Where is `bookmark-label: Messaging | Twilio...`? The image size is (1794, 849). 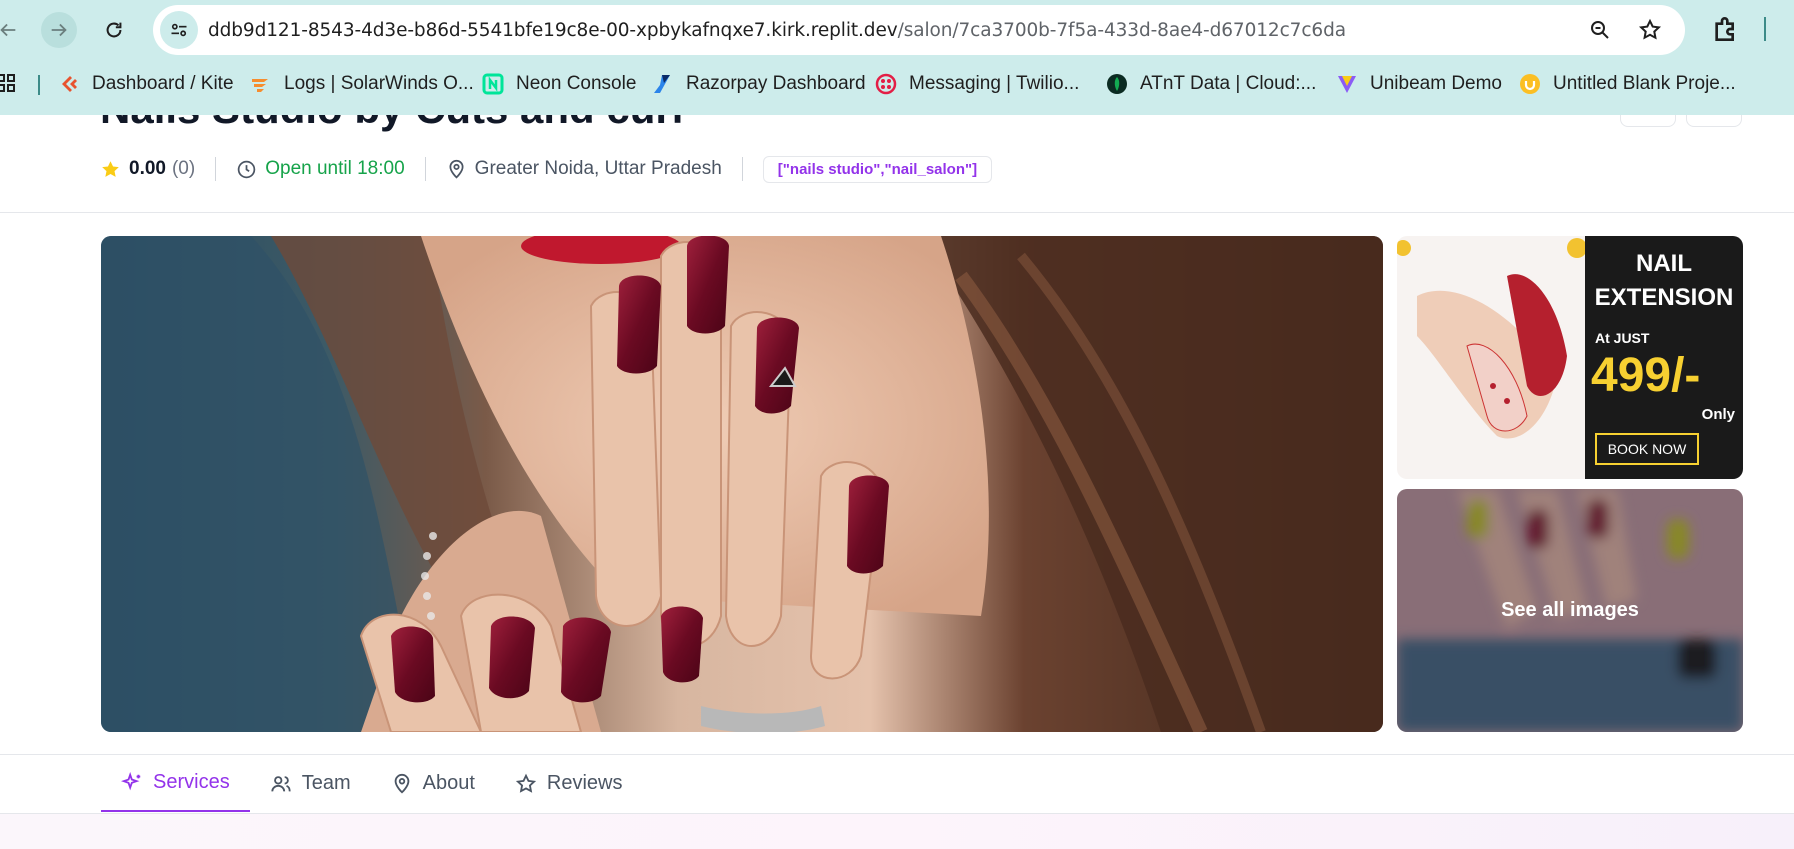
bookmark-label: Messaging | Twilio... is located at coordinates (994, 83).